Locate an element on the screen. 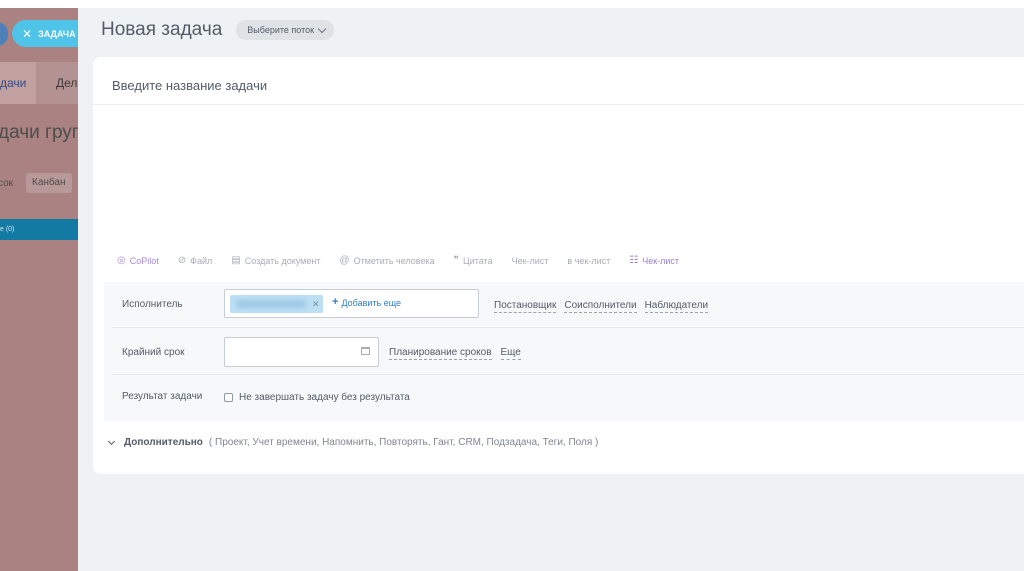 The height and width of the screenshot is (571, 1024). quote-label: Цитата is located at coordinates (478, 261).